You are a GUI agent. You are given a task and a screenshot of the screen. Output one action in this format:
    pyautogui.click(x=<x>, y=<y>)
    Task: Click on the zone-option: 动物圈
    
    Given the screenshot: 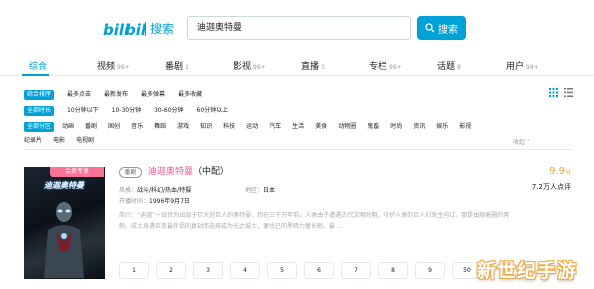 What is the action you would take?
    pyautogui.click(x=347, y=127)
    